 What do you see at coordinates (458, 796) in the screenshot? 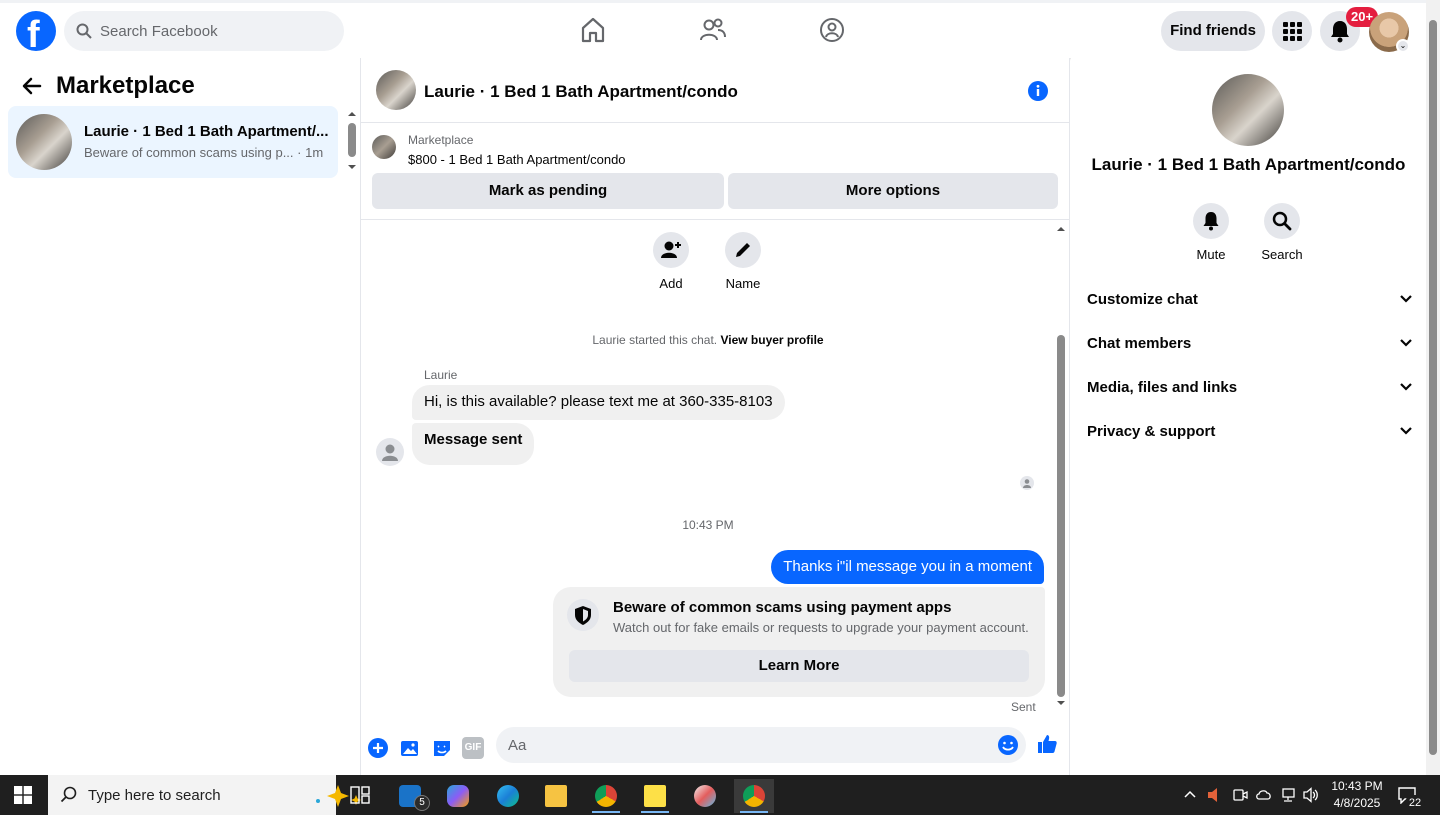
I see `taskbar-app-copilot` at bounding box center [458, 796].